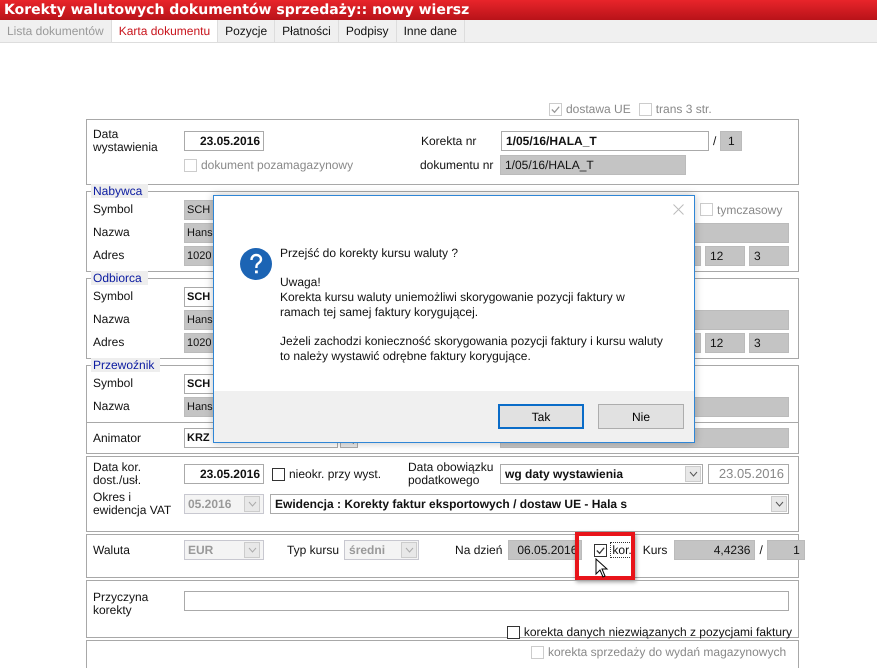 The width and height of the screenshot is (877, 668). I want to click on field-label: Na dzień, so click(478, 550).